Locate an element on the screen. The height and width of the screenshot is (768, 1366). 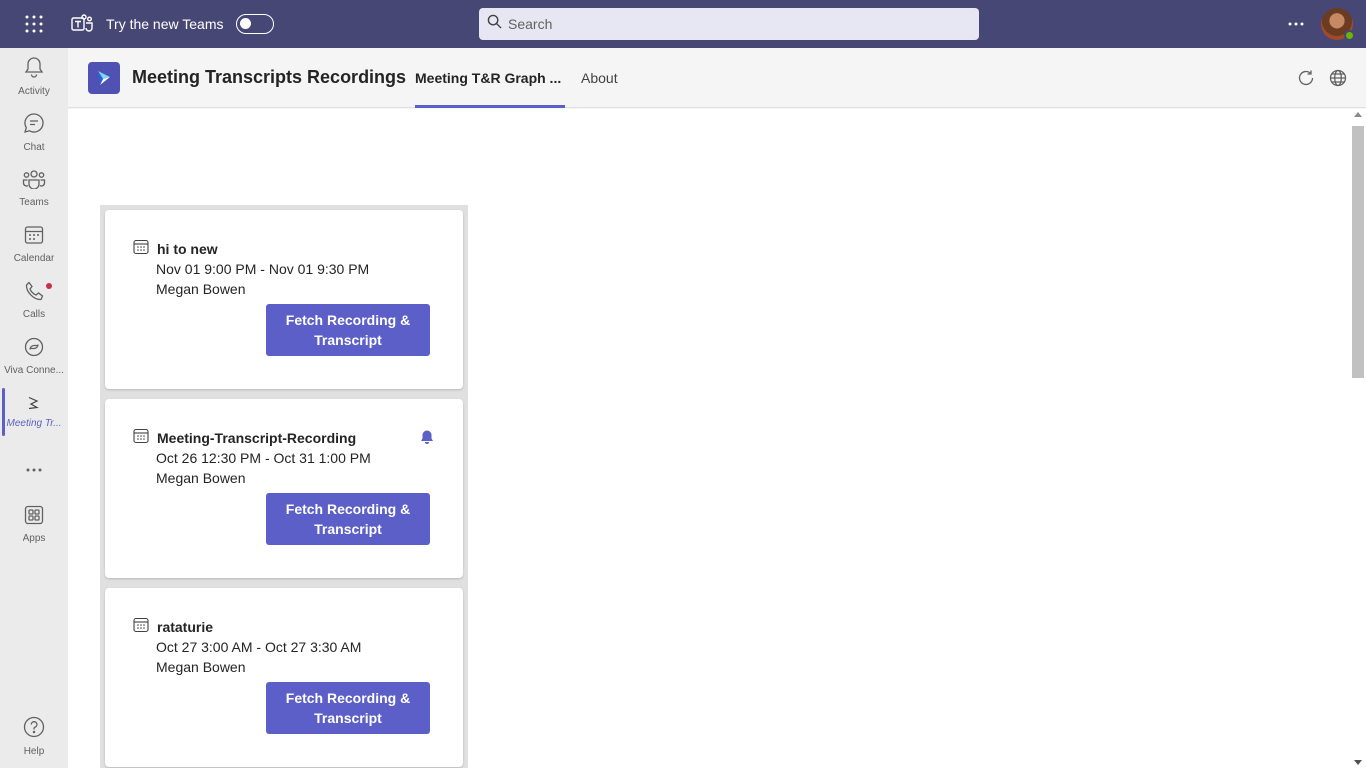
rail-item-label: Calendar is located at coordinates (34, 258).